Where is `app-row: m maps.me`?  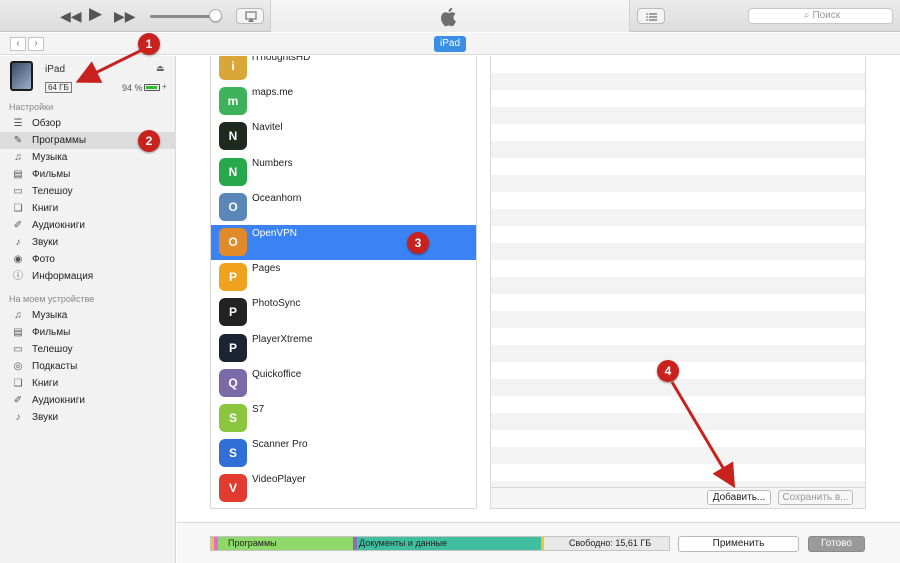 app-row: m maps.me is located at coordinates (343, 101).